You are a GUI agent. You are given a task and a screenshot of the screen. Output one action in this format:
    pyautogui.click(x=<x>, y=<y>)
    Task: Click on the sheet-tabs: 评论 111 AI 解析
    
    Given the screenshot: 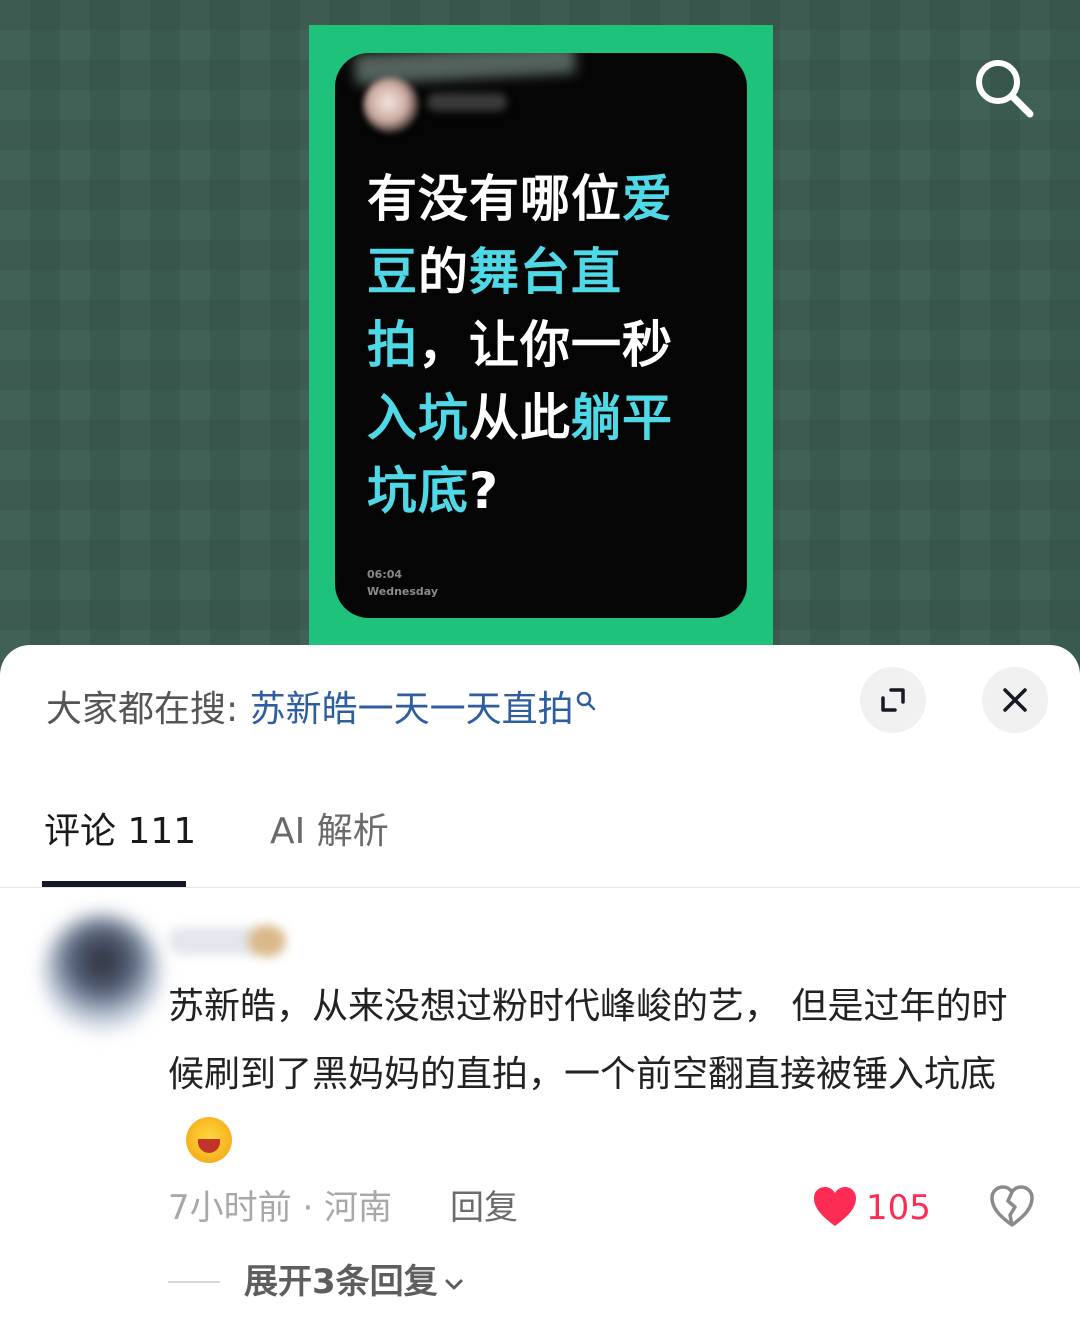 What is the action you would take?
    pyautogui.click(x=540, y=841)
    